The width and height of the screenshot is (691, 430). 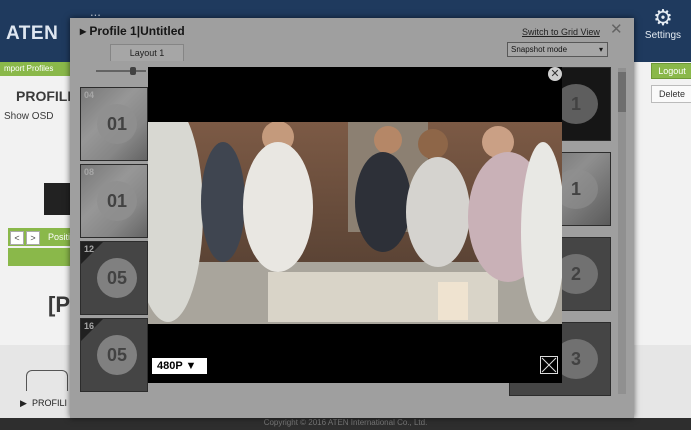 I want to click on preview-block, so click(x=57, y=199).